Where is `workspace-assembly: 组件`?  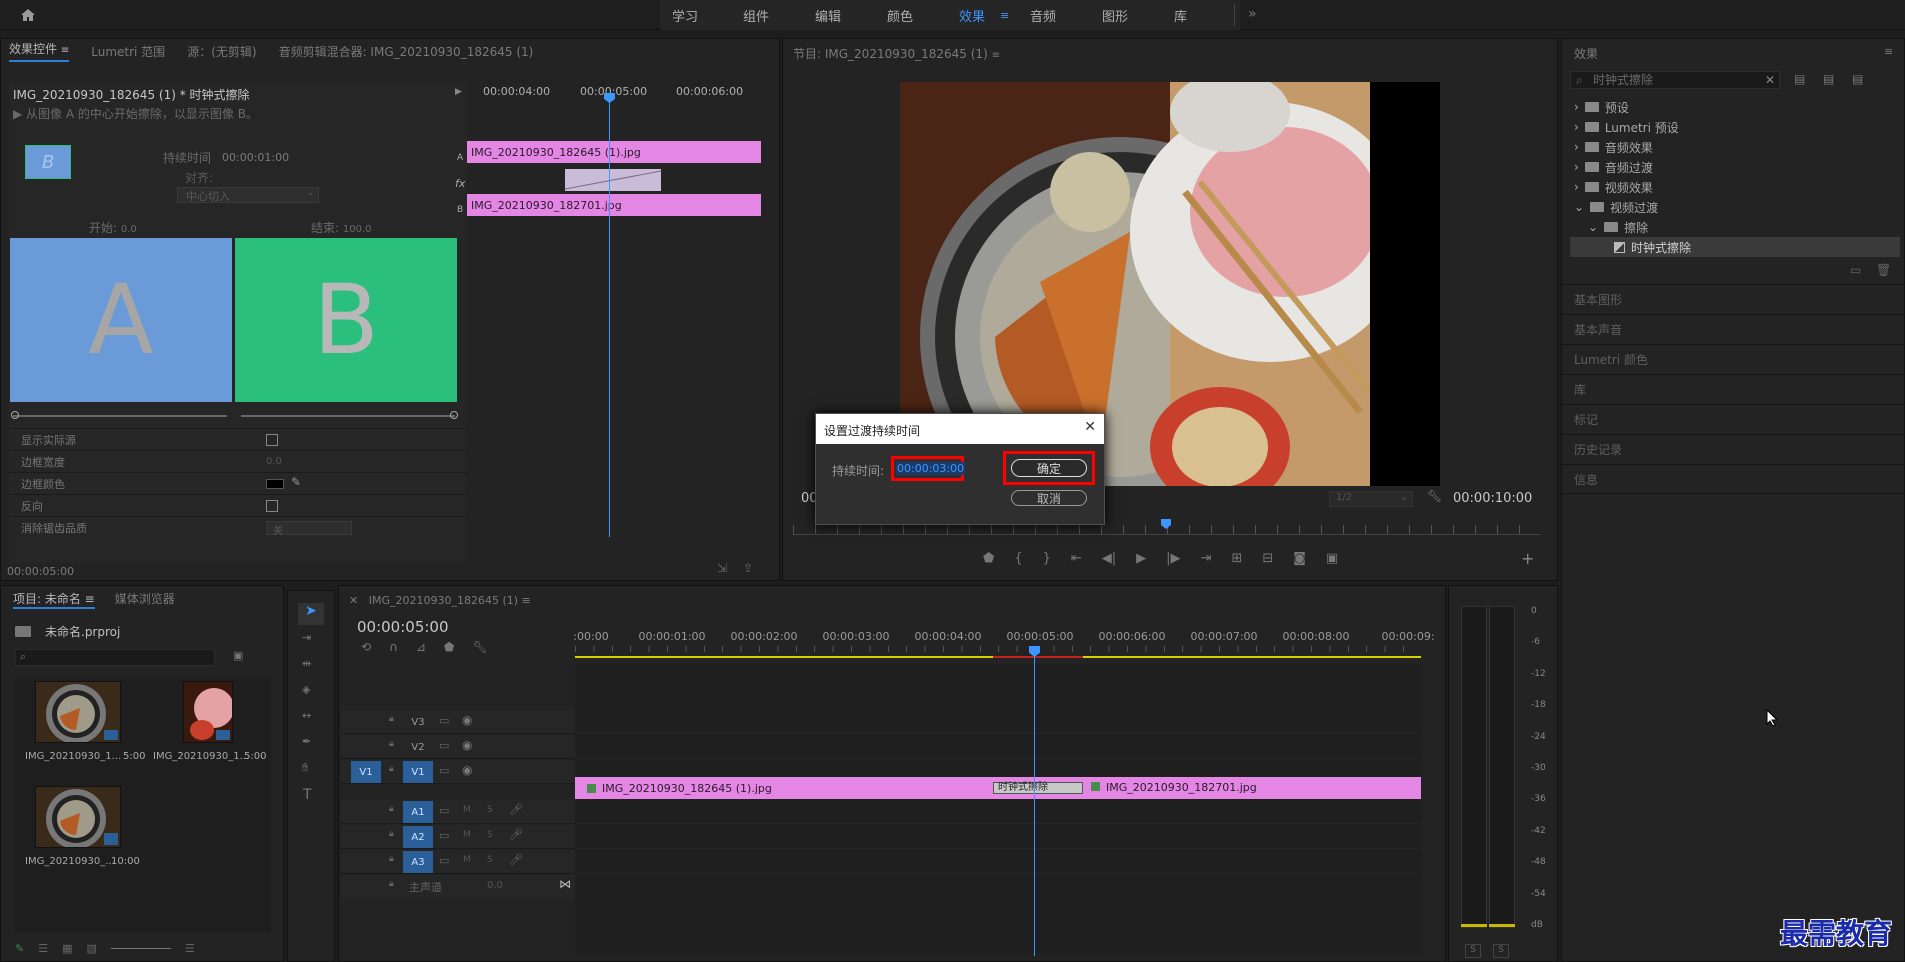
workspace-assembly: 组件 is located at coordinates (756, 15).